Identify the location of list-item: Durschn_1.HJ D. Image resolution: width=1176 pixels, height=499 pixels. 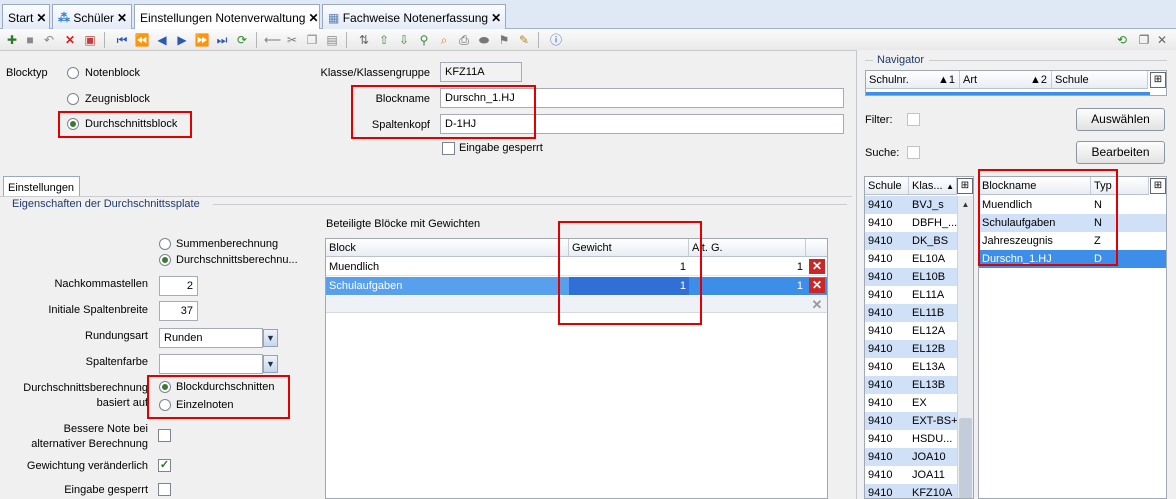
(1072, 259).